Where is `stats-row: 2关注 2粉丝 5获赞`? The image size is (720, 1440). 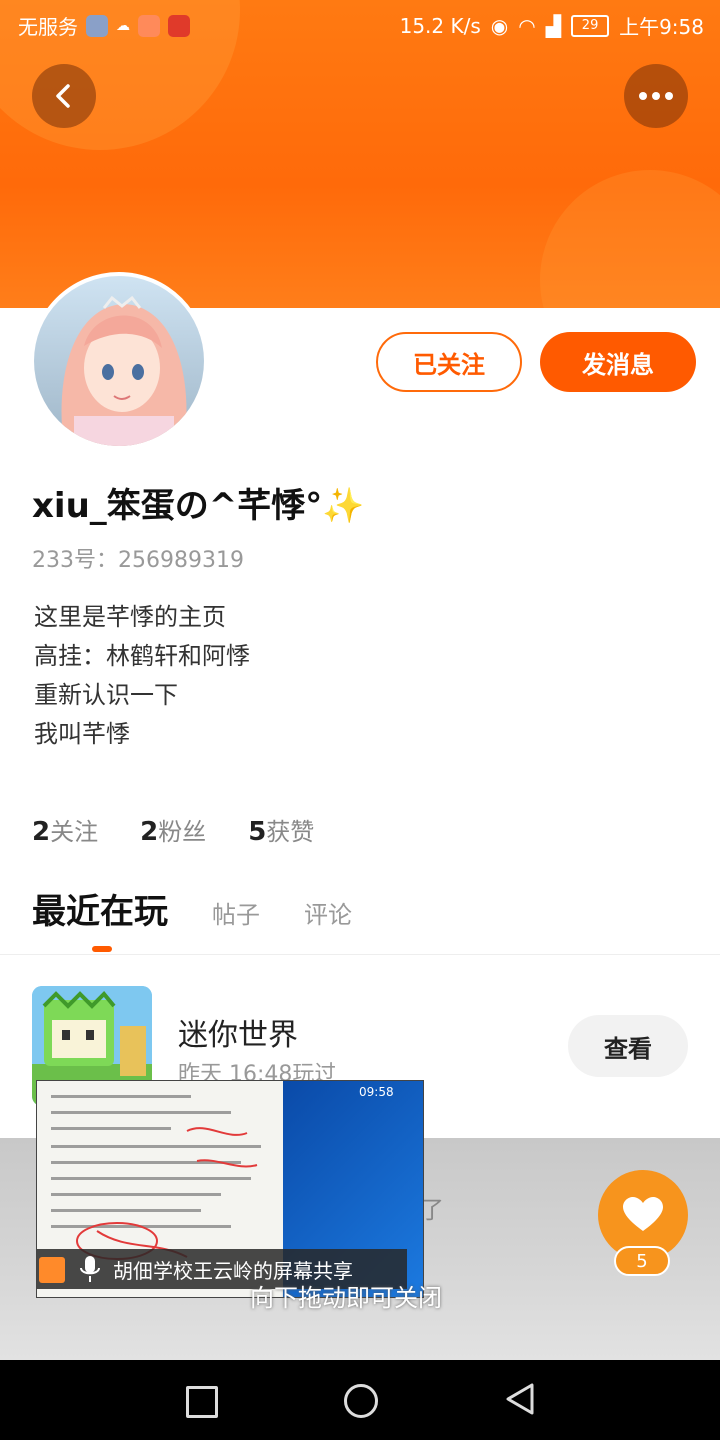
stats-row: 2关注 2粉丝 5获赞 is located at coordinates (173, 829).